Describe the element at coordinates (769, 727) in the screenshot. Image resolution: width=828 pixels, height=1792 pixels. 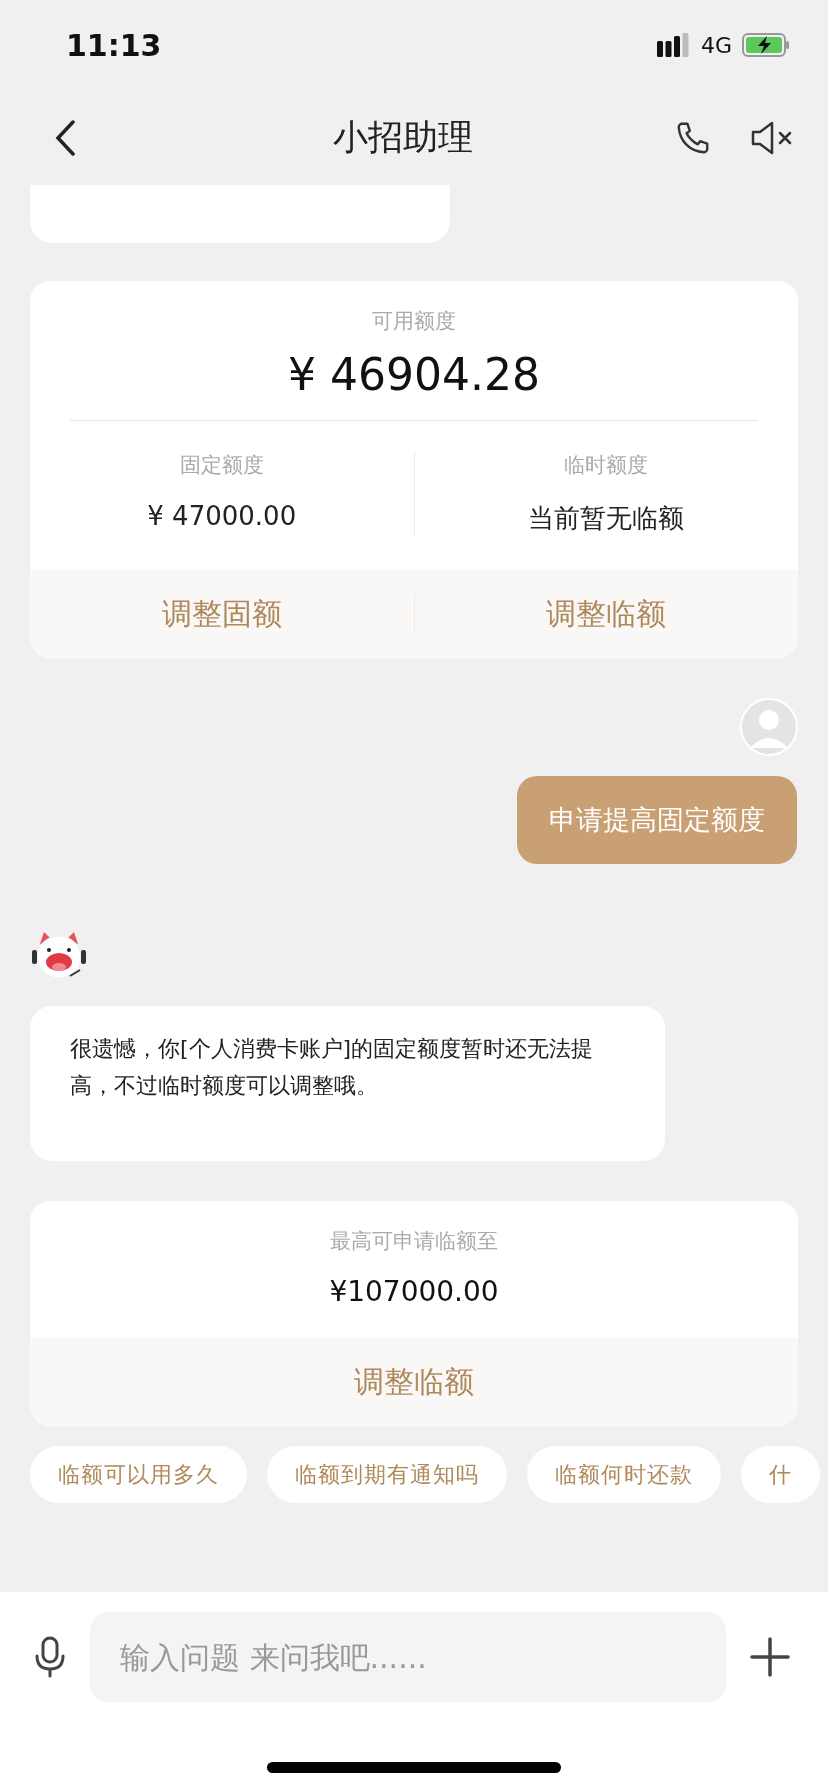
I see `user-avatar-icon` at that location.